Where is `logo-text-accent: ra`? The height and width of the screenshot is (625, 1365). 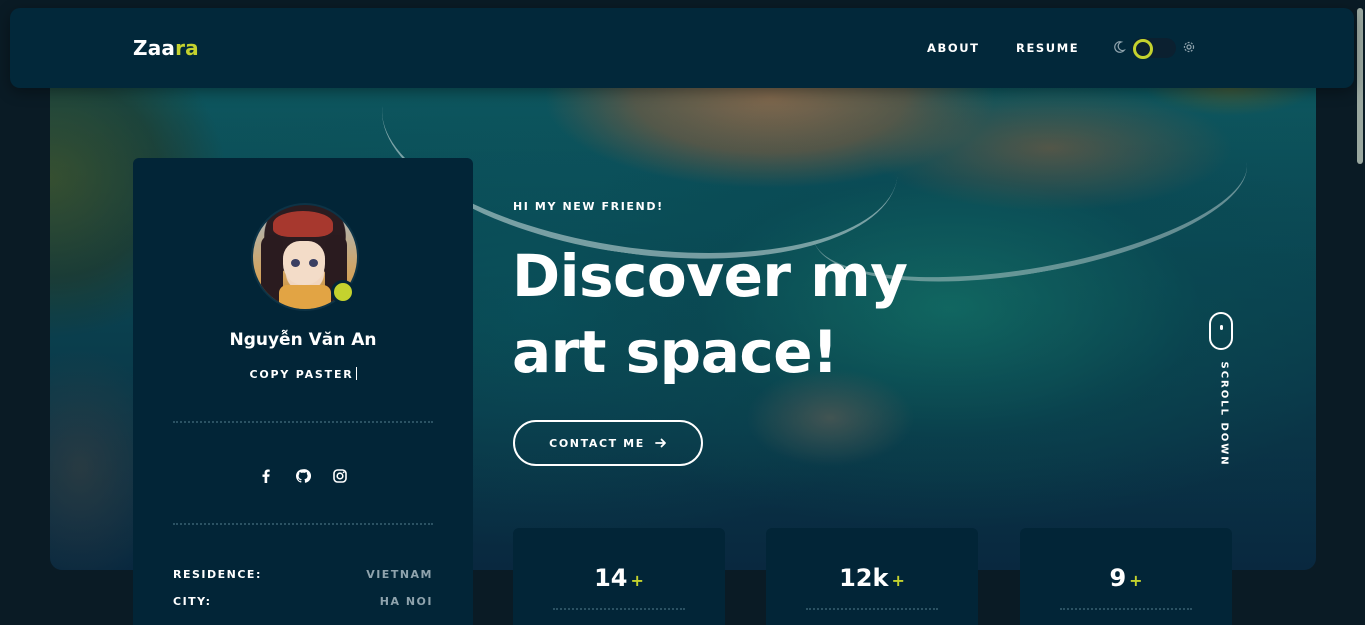 logo-text-accent: ra is located at coordinates (187, 48).